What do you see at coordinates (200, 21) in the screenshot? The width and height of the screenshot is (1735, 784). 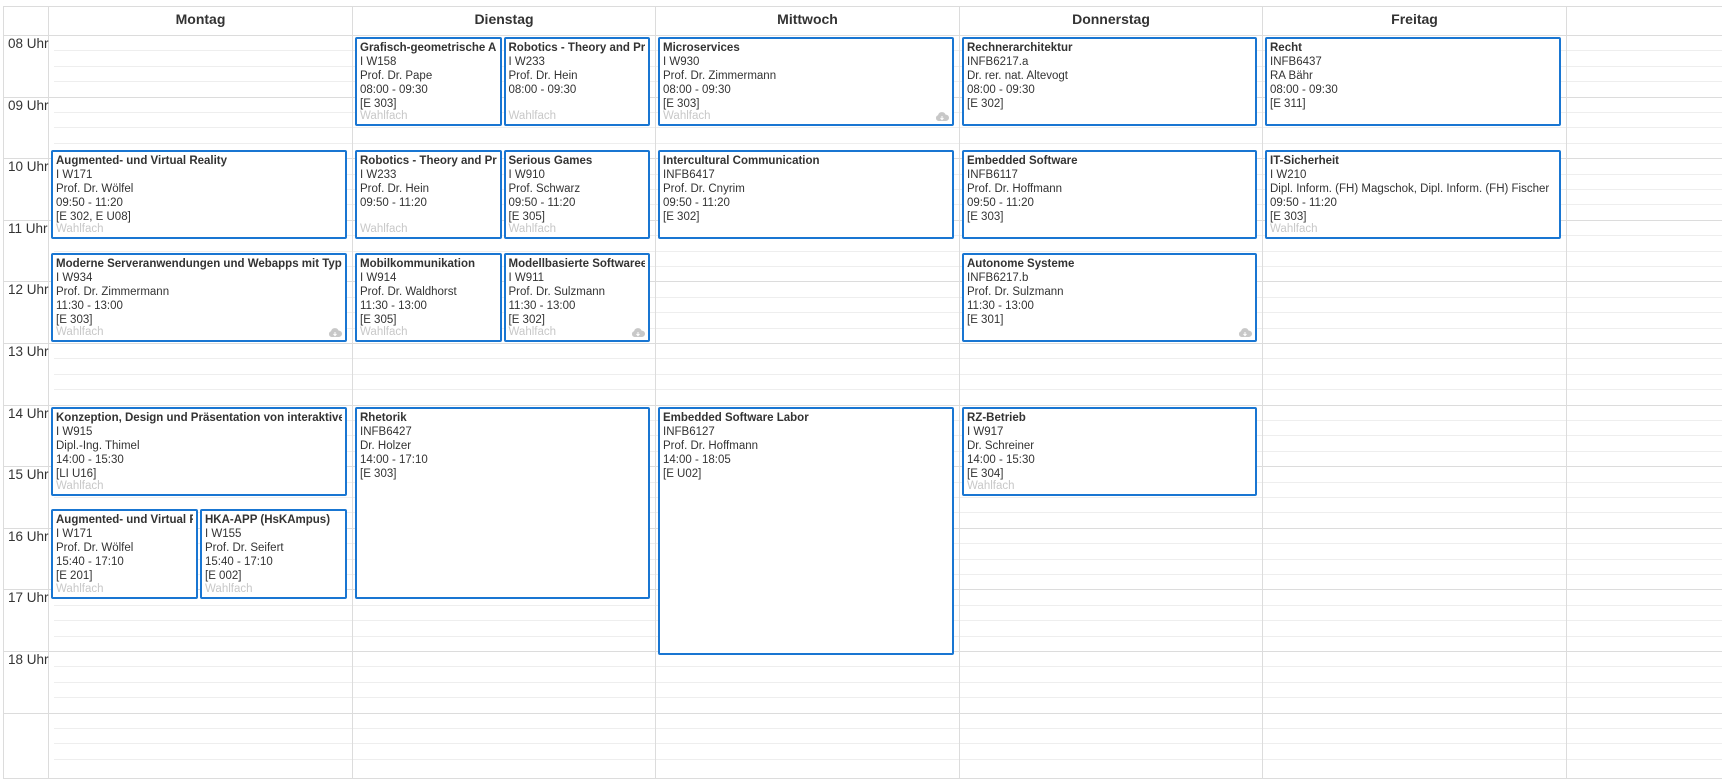 I see `day-header-montag: Montag` at bounding box center [200, 21].